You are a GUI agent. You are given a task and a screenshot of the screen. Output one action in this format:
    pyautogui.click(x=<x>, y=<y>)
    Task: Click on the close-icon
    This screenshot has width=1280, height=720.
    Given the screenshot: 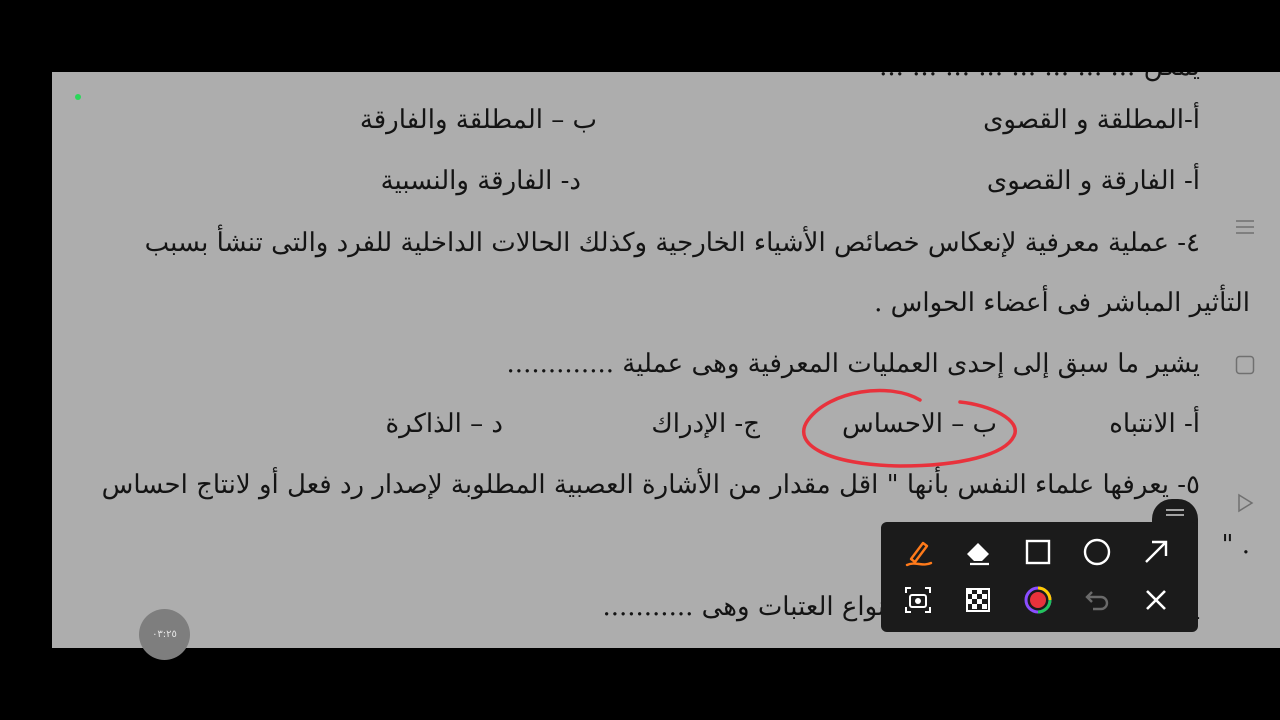 What is the action you would take?
    pyautogui.click(x=1156, y=600)
    